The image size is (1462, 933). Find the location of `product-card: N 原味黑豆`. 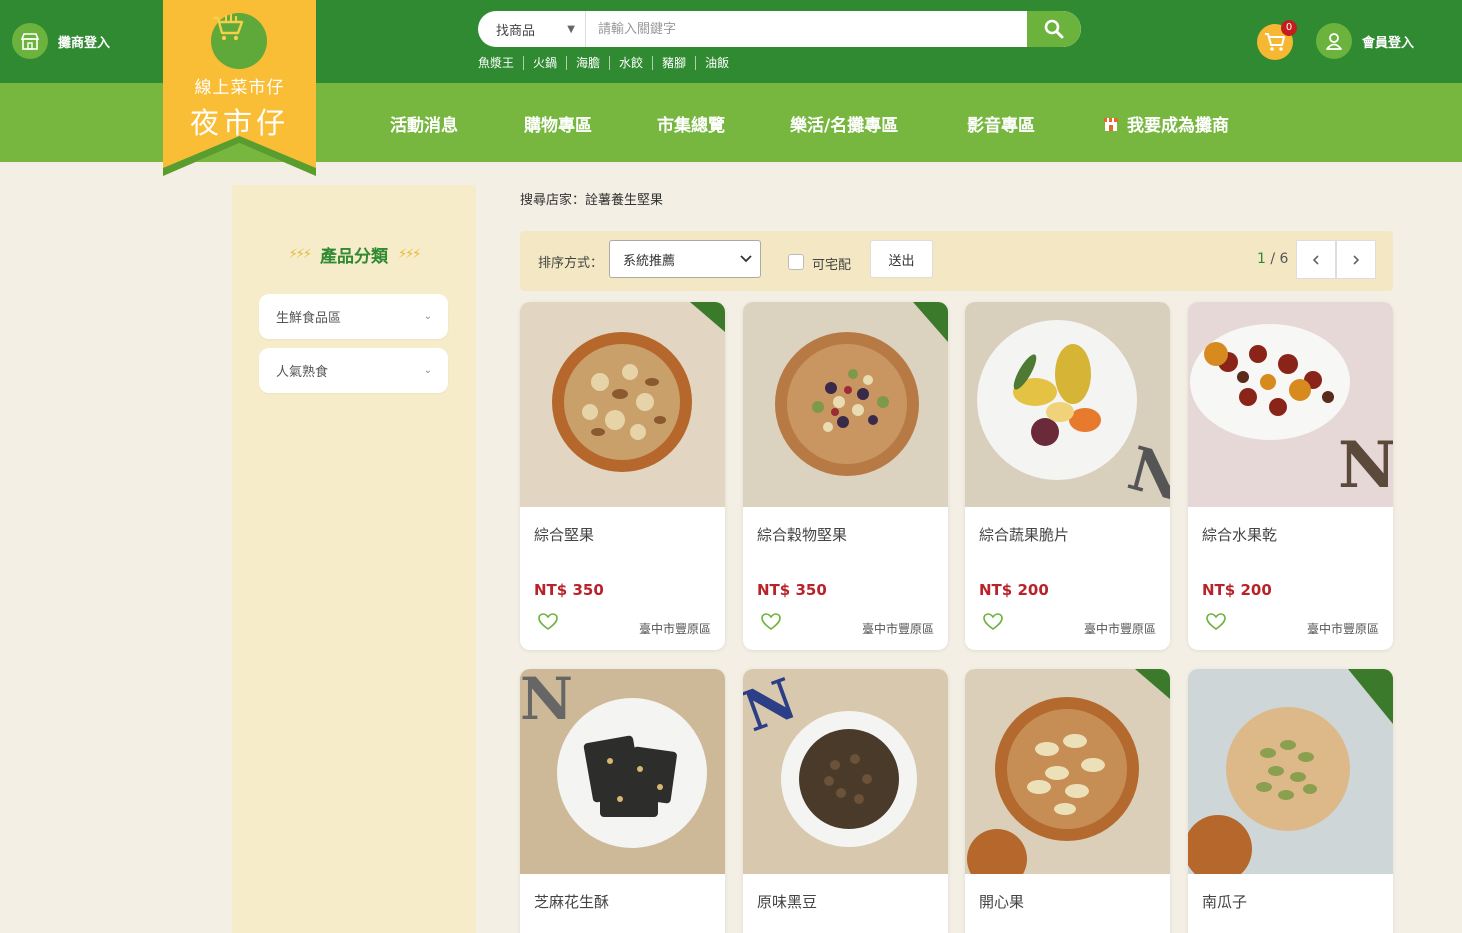

product-card: N 原味黑豆 is located at coordinates (845, 801).